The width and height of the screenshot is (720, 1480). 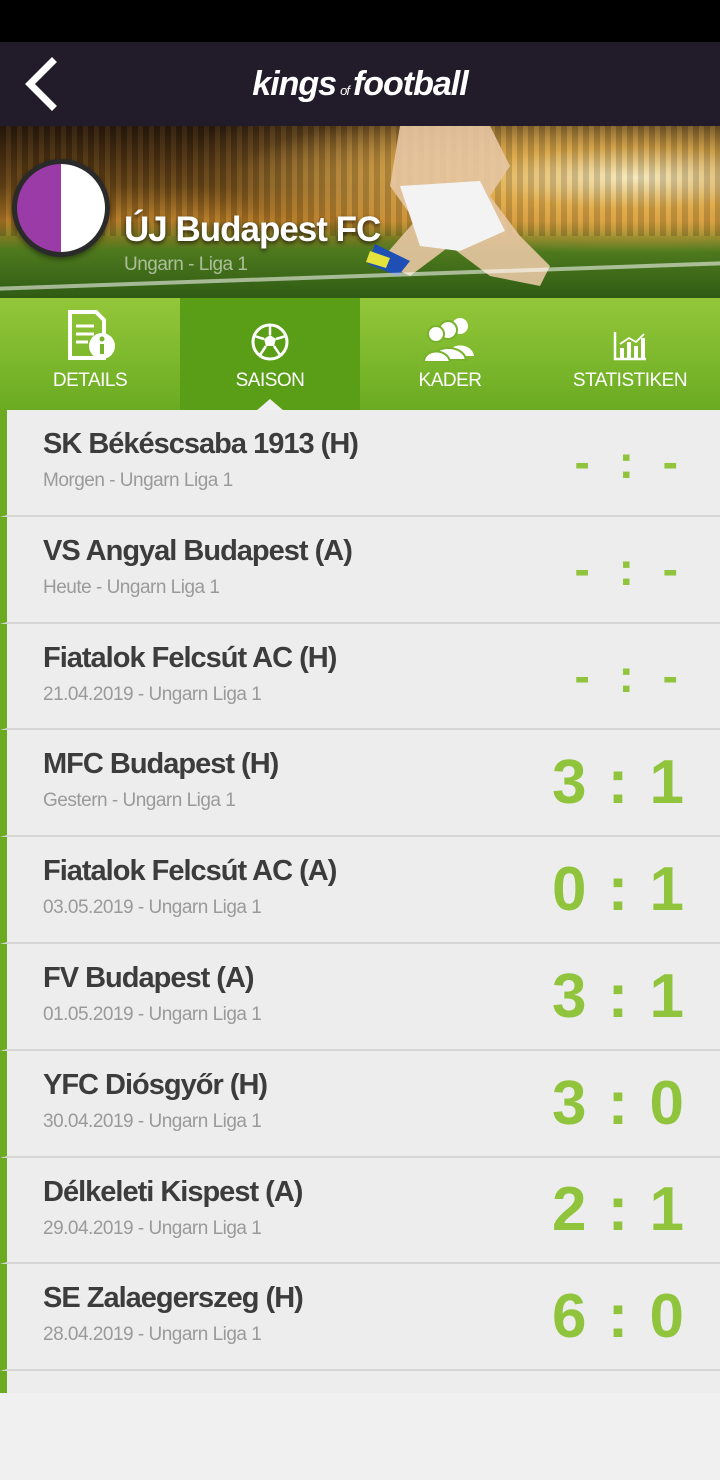 I want to click on match-subtitle: Morgen - Ungarn Liga 1, so click(x=138, y=480).